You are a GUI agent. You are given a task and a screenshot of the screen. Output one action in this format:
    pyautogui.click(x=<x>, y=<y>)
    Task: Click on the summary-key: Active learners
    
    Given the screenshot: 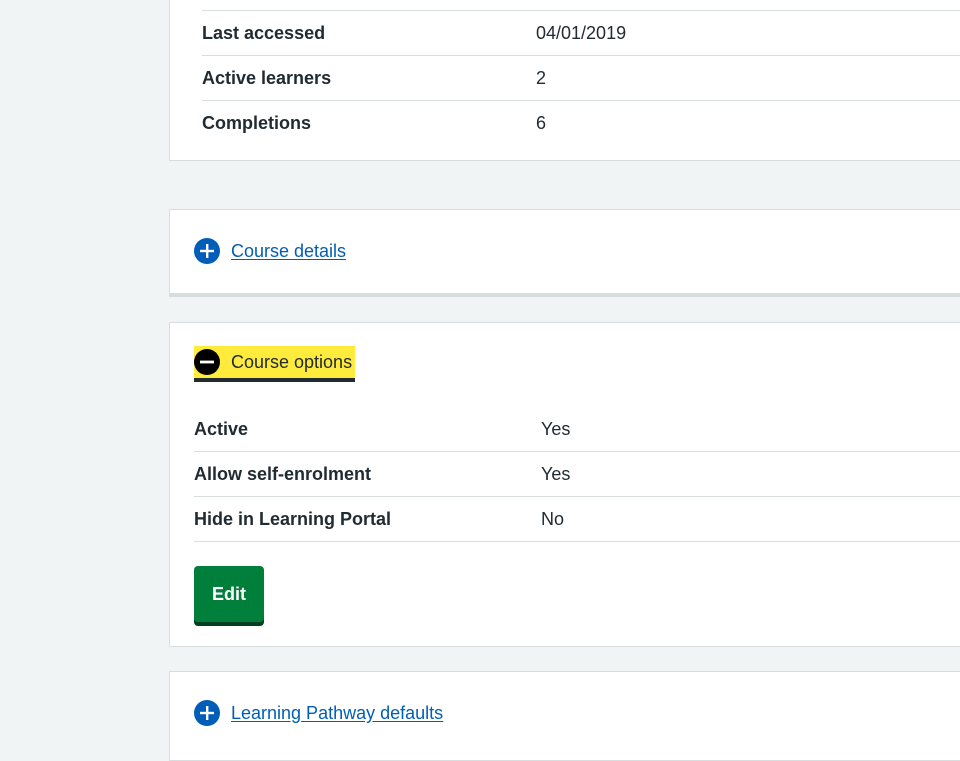 What is the action you would take?
    pyautogui.click(x=267, y=77)
    